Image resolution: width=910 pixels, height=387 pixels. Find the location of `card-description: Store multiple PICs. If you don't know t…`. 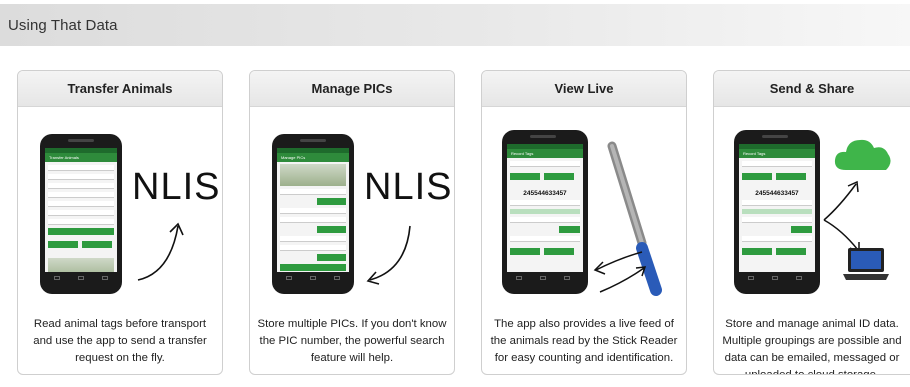

card-description: Store multiple PICs. If you don't know t… is located at coordinates (352, 341).